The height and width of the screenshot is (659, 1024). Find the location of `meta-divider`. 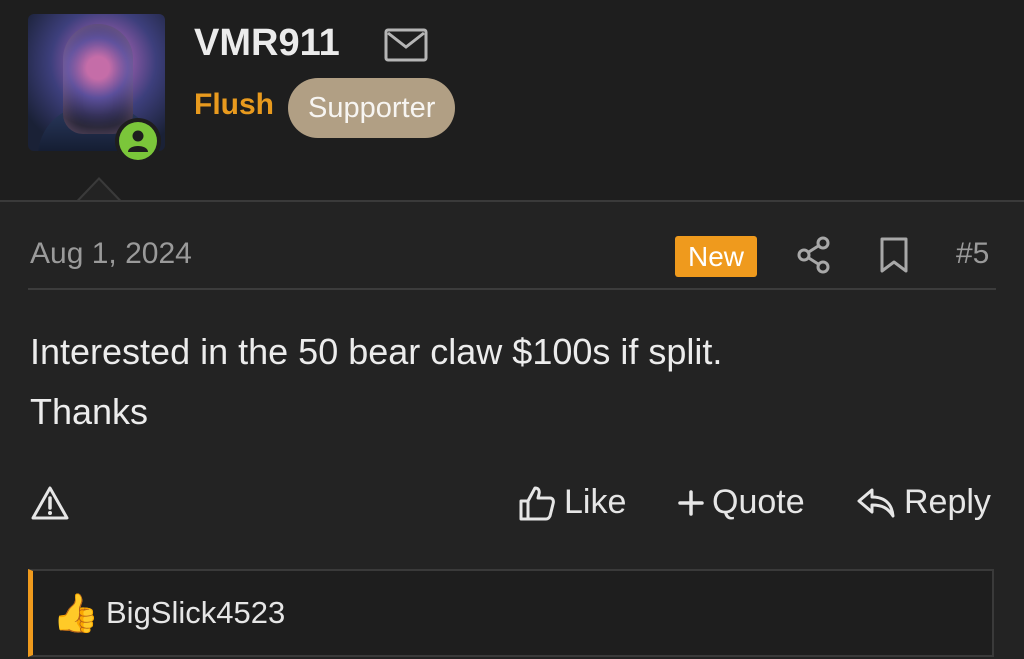

meta-divider is located at coordinates (512, 289).